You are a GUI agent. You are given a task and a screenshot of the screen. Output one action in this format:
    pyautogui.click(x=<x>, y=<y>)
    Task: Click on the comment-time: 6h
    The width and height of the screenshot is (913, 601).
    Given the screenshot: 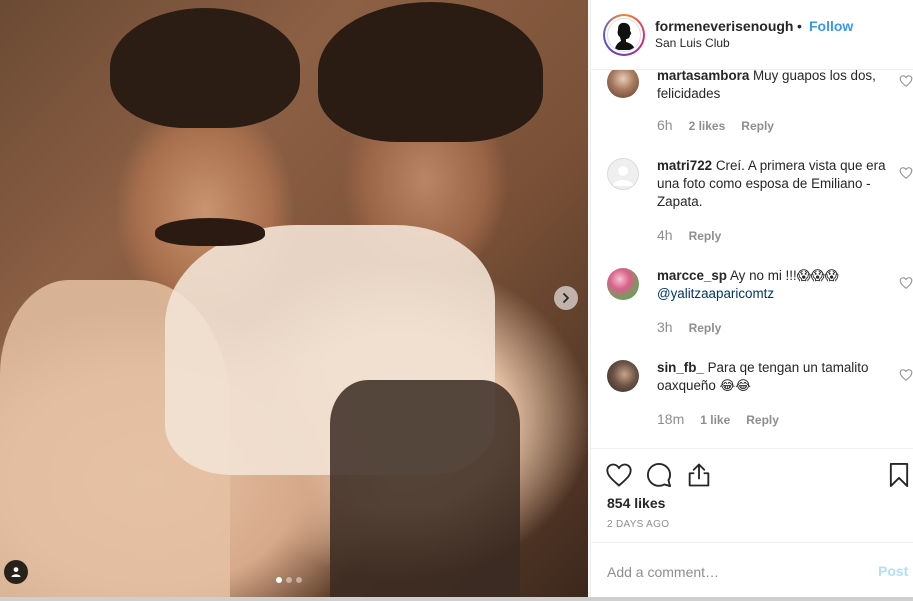 What is the action you would take?
    pyautogui.click(x=665, y=125)
    